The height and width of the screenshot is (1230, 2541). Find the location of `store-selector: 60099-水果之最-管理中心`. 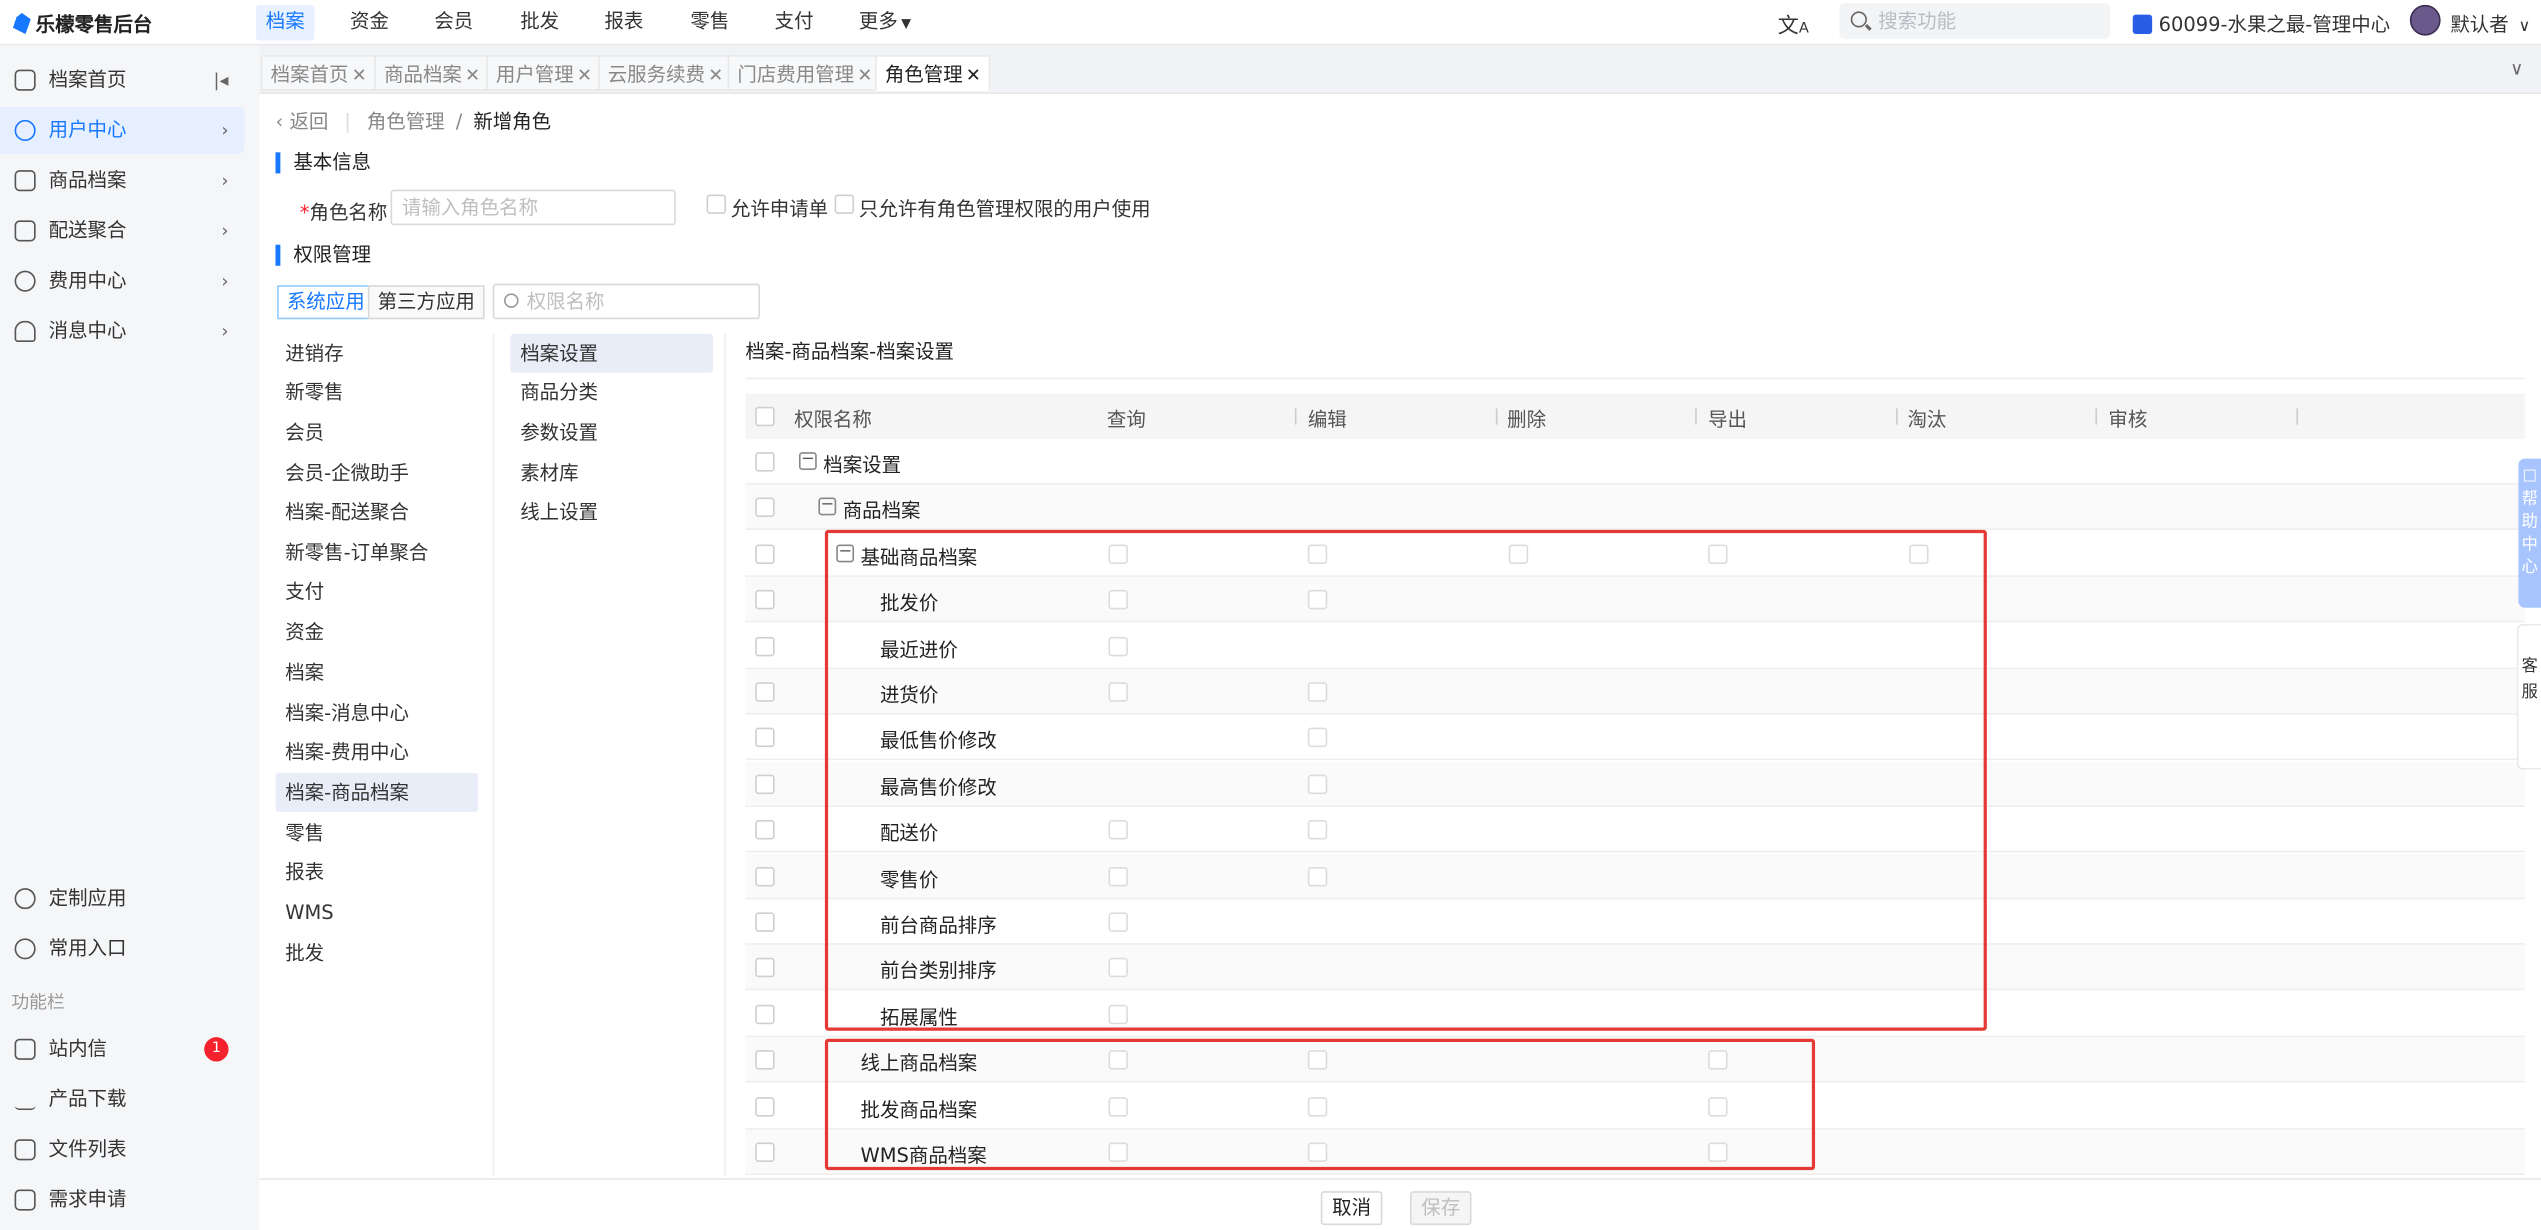

store-selector: 60099-水果之最-管理中心 is located at coordinates (2261, 24).